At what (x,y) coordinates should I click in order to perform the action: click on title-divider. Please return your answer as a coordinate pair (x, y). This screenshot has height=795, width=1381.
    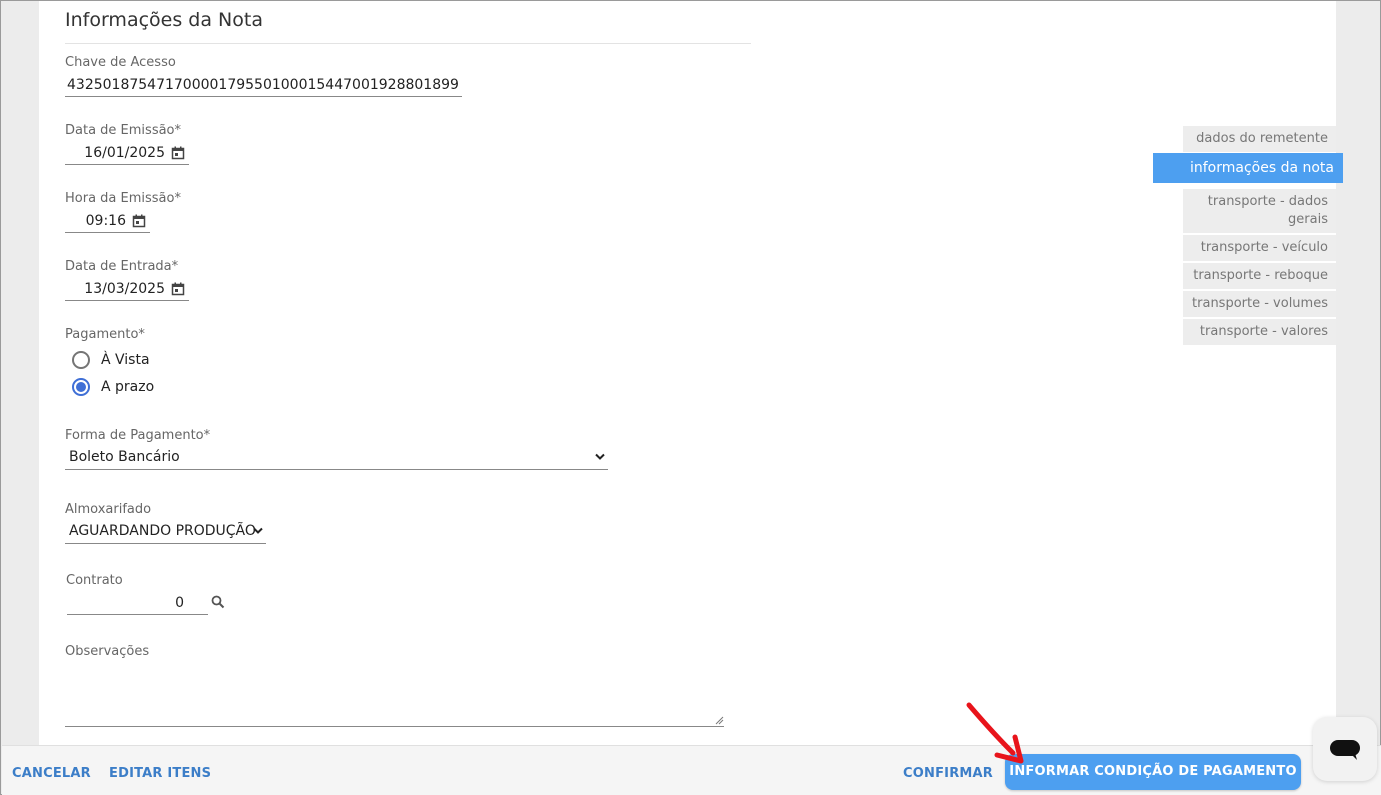
    Looking at the image, I should click on (408, 43).